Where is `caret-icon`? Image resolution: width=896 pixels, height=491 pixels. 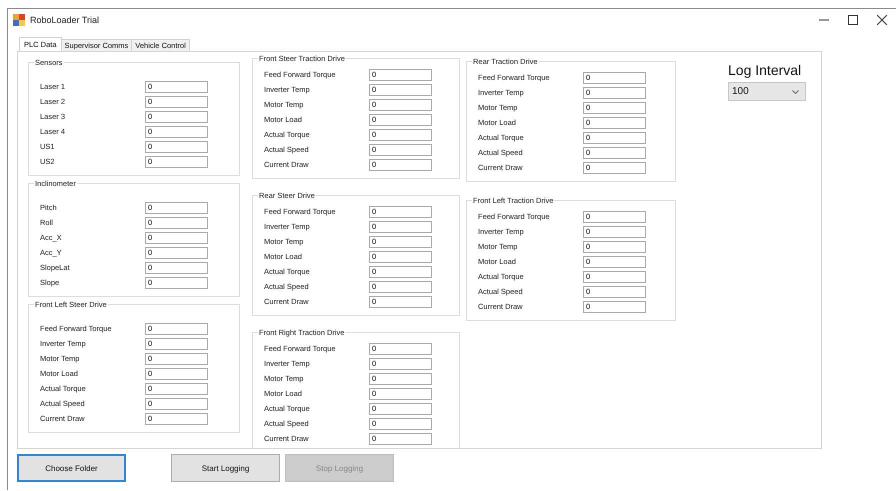
caret-icon is located at coordinates (795, 92).